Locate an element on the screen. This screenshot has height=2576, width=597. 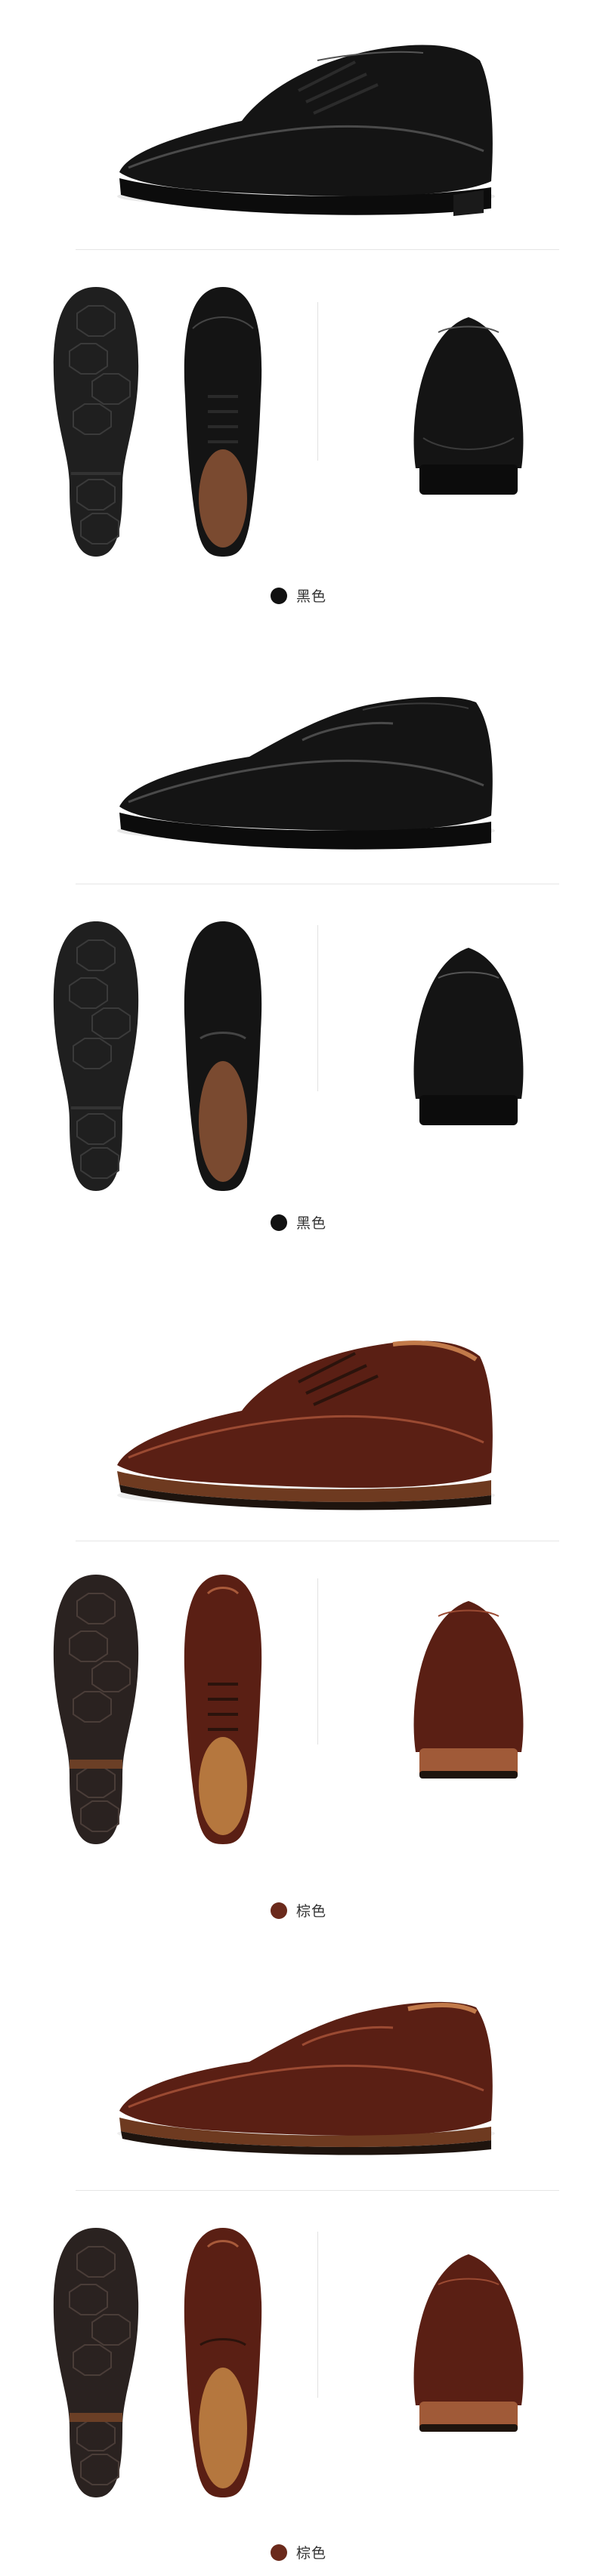
shoe-side-view-black-slip-on is located at coordinates (306, 773).